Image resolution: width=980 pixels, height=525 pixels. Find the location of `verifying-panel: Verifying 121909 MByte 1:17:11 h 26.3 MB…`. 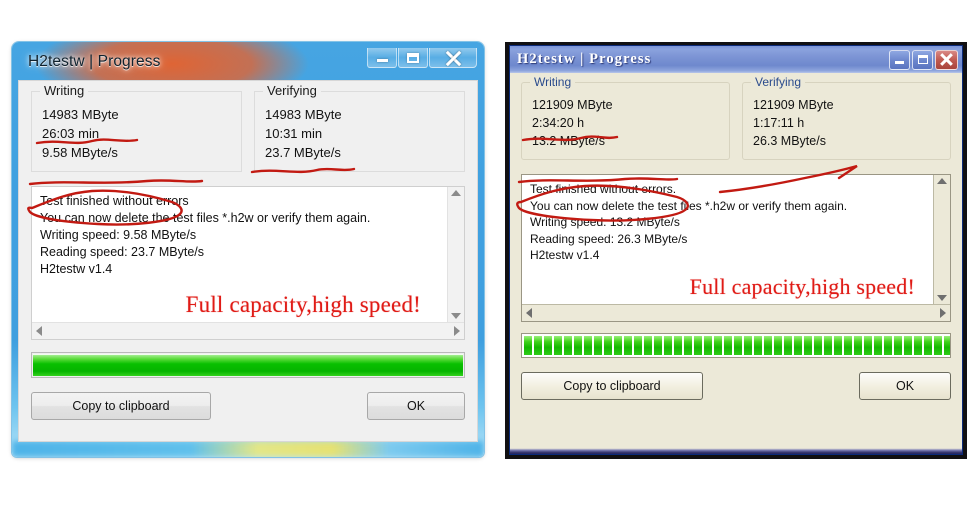

verifying-panel: Verifying 121909 MByte 1:17:11 h 26.3 MB… is located at coordinates (846, 117).